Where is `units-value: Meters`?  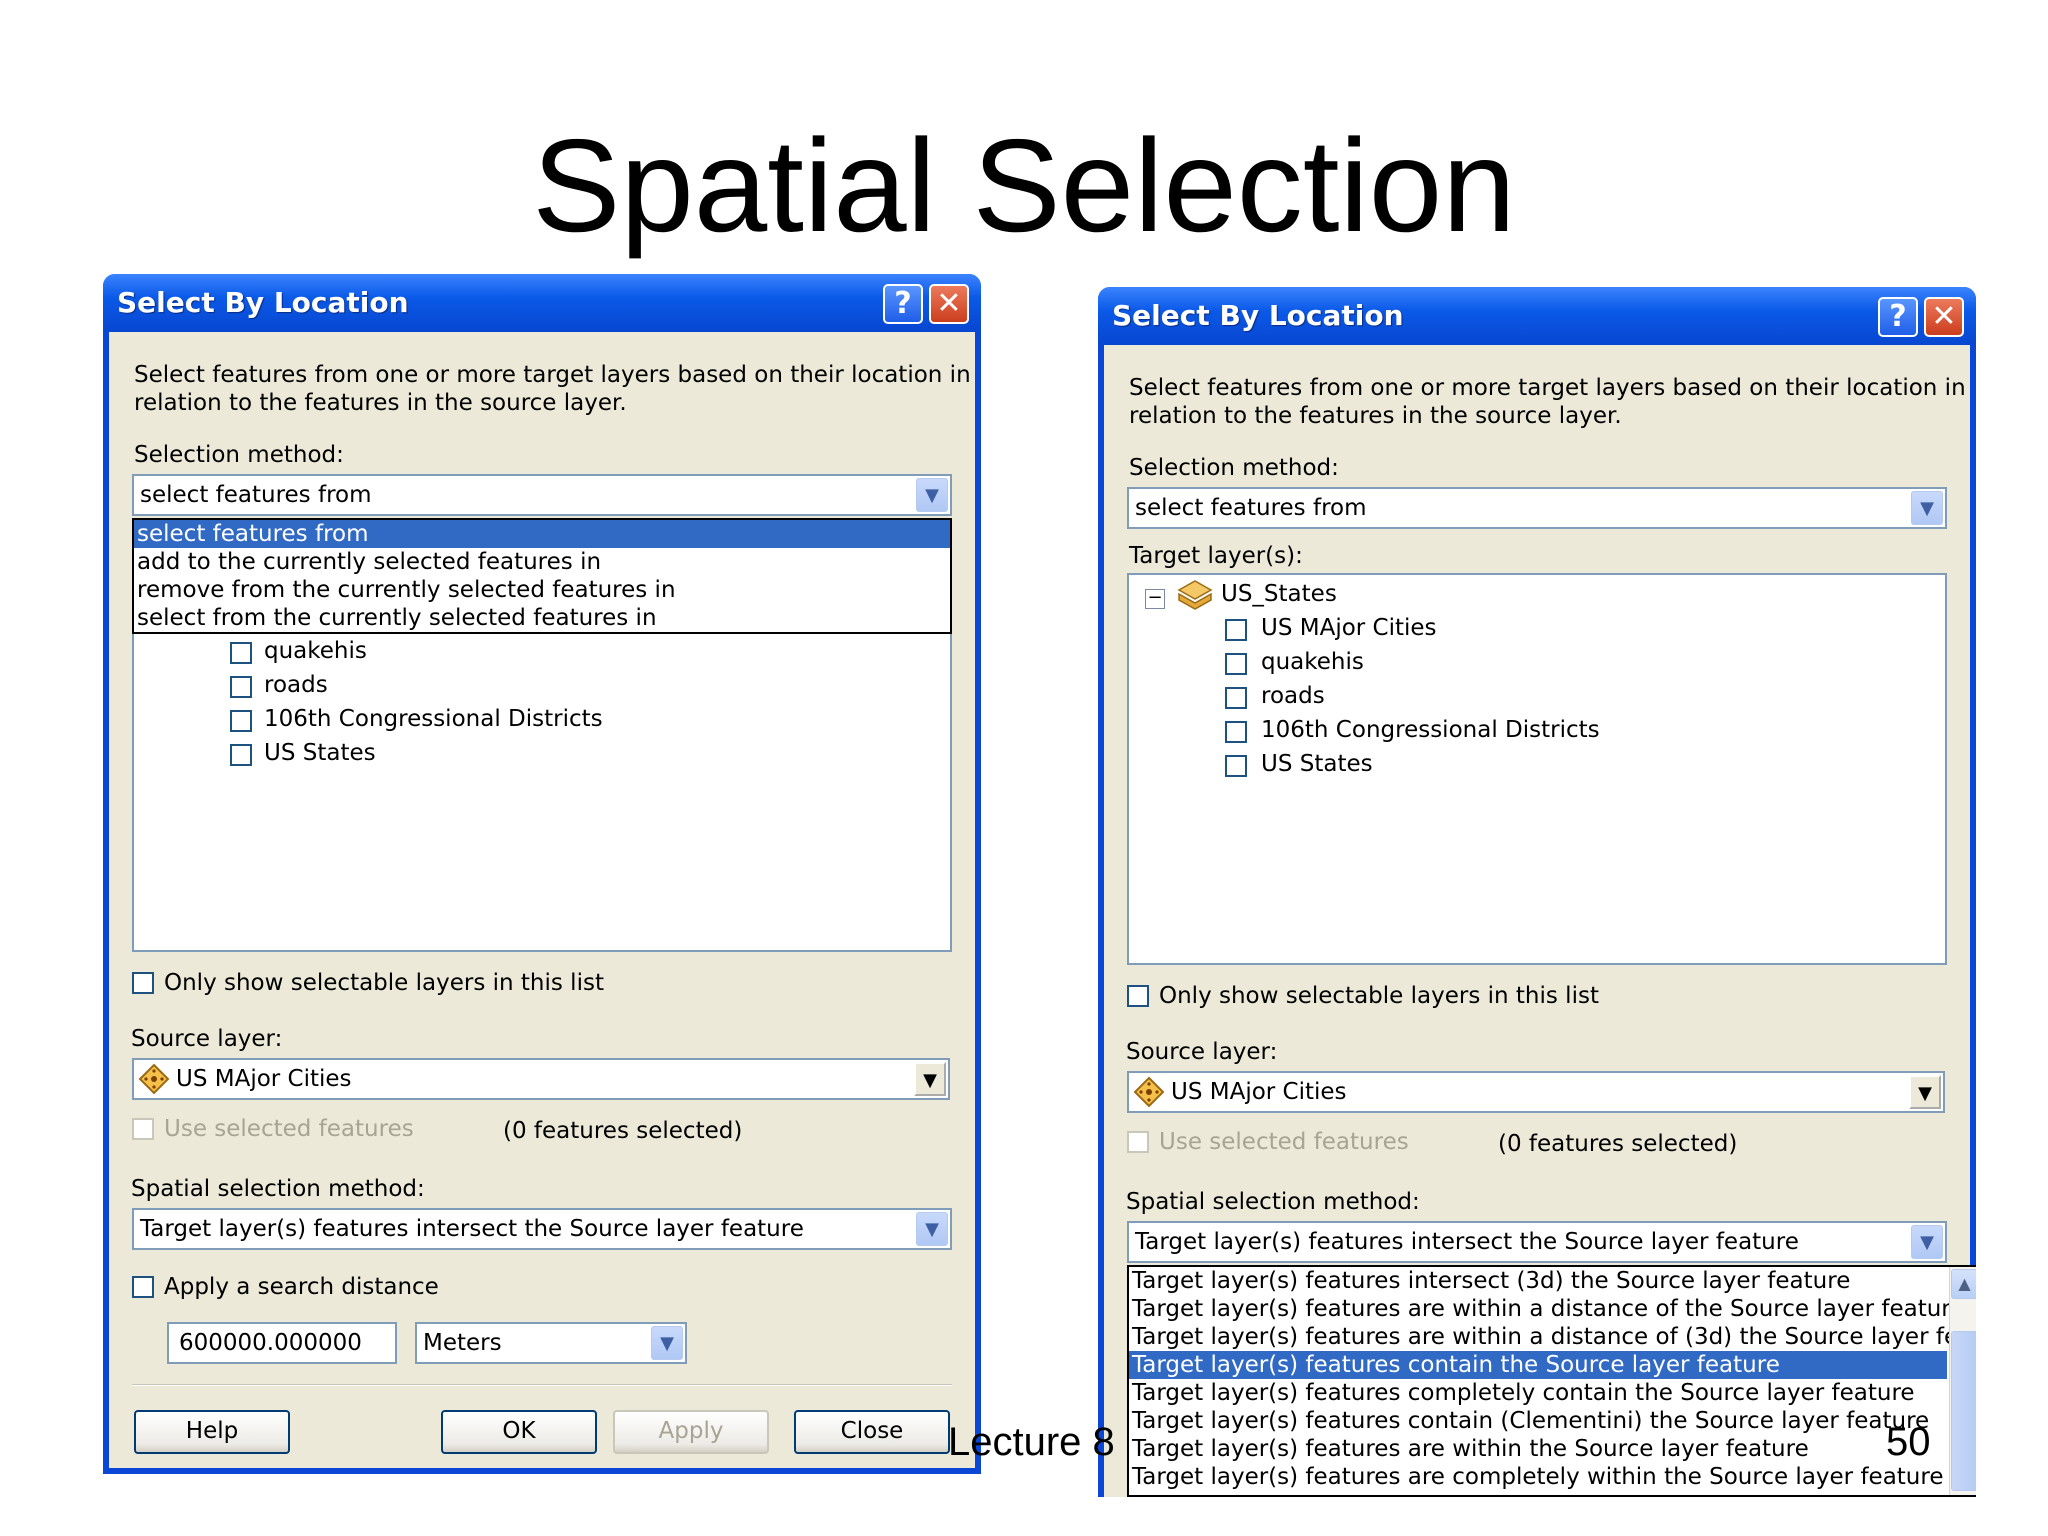 units-value: Meters is located at coordinates (462, 1343).